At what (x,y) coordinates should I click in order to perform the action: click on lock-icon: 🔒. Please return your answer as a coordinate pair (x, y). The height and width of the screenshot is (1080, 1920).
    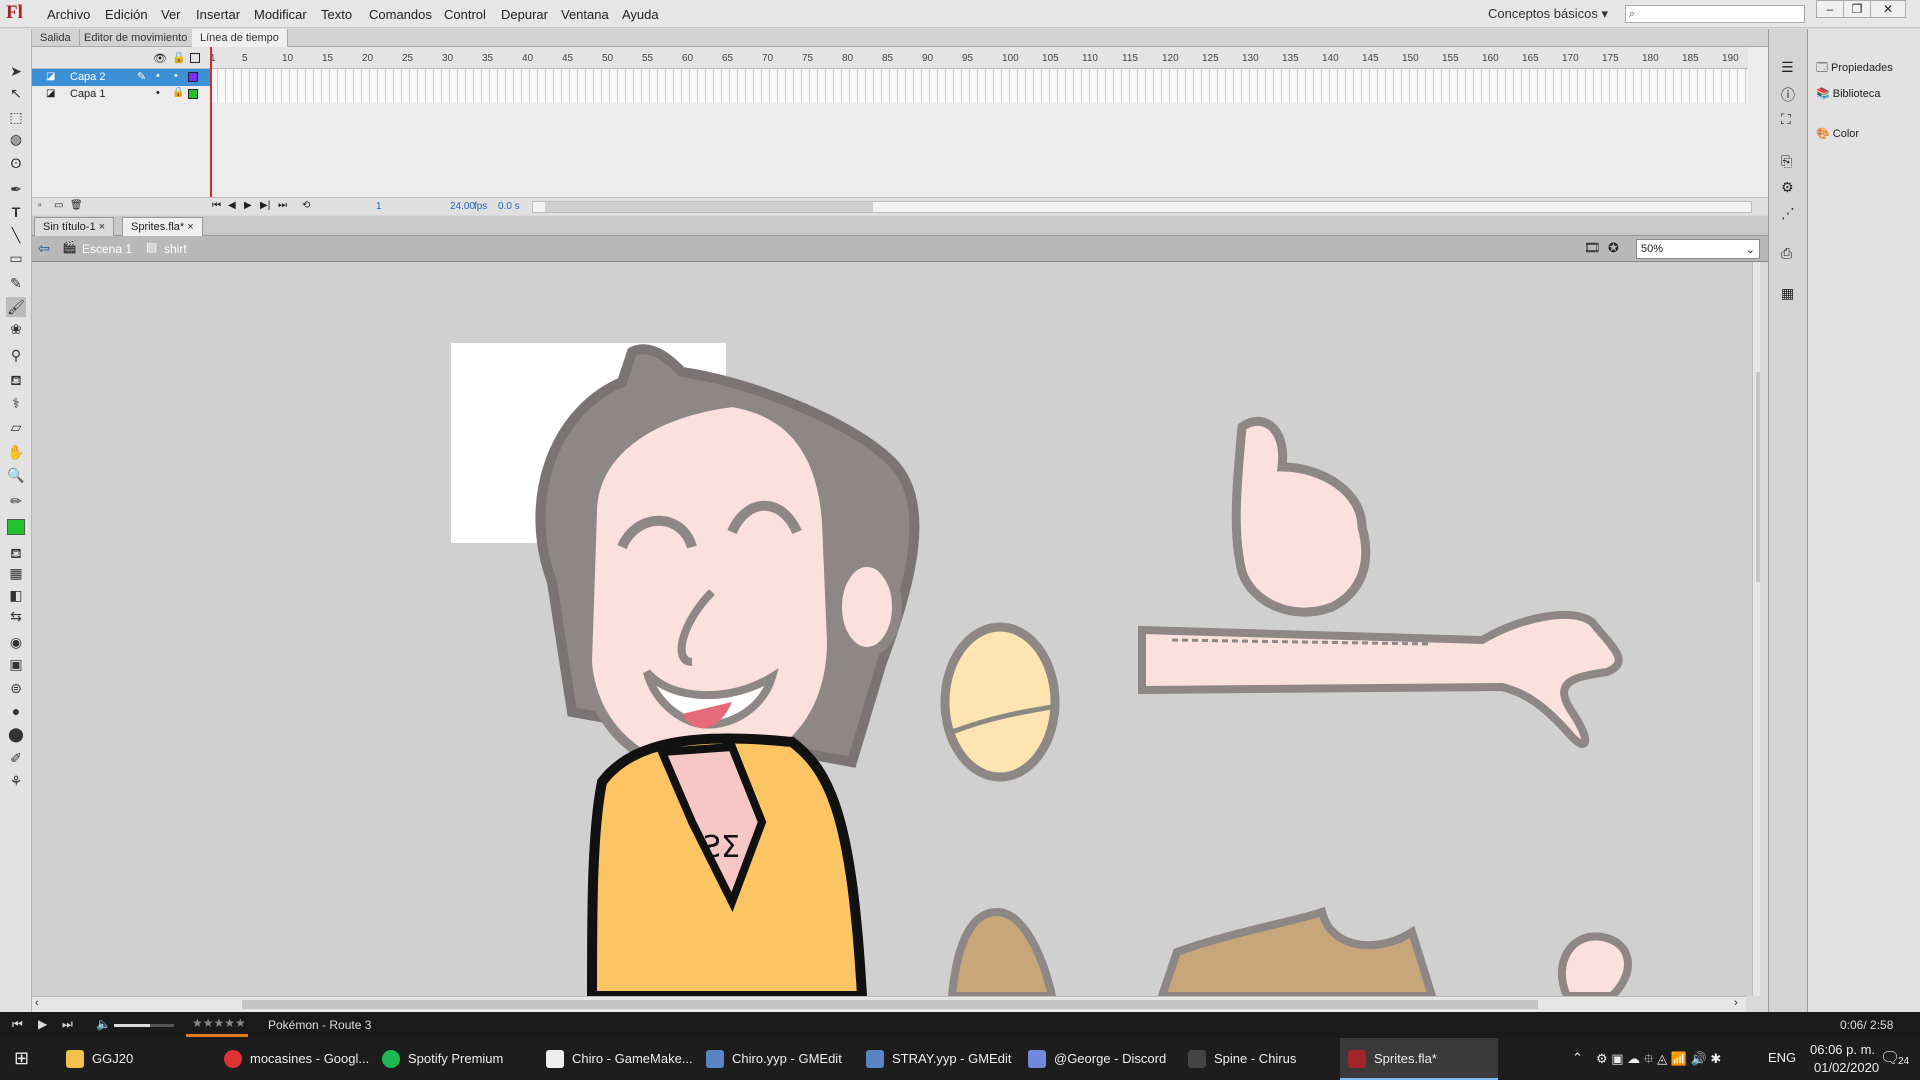
    Looking at the image, I should click on (179, 57).